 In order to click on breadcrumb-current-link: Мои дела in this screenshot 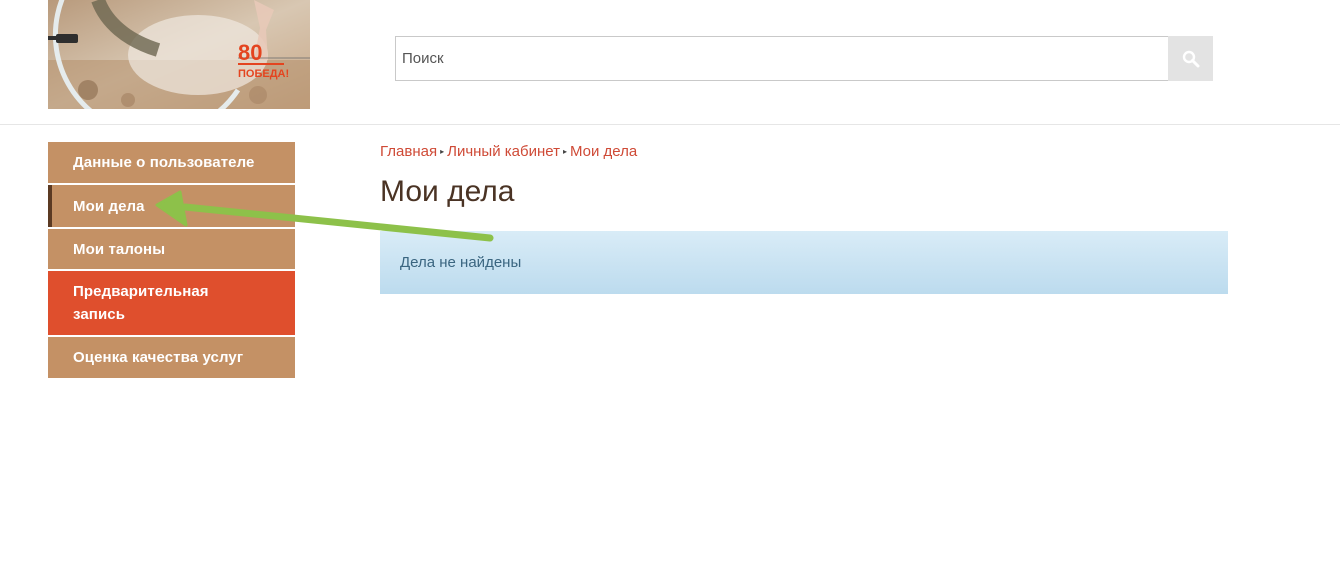, I will do `click(603, 151)`.